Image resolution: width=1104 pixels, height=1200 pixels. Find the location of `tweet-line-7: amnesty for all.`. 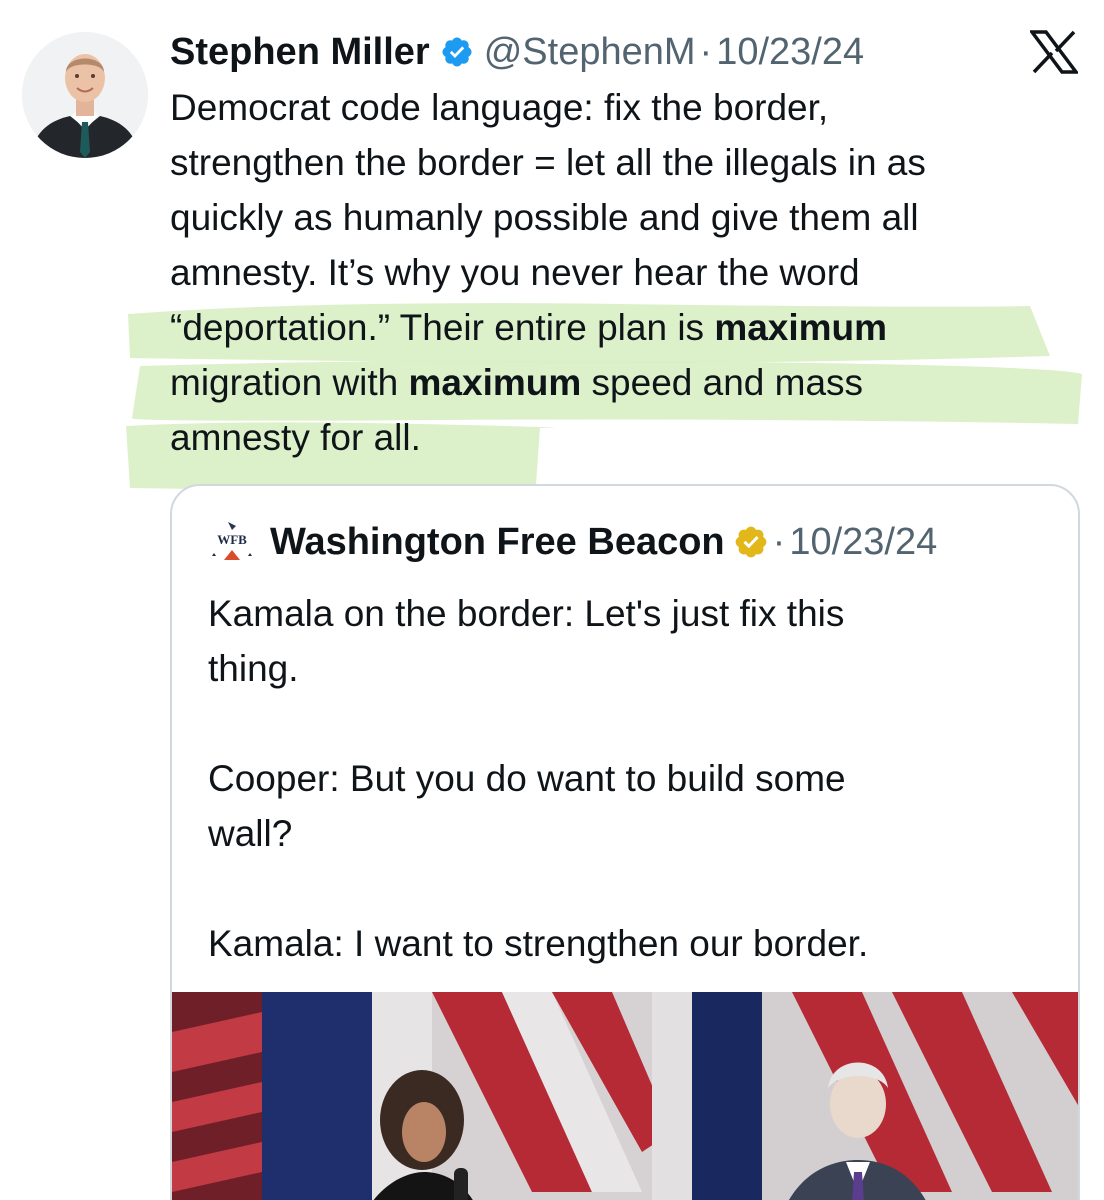

tweet-line-7: amnesty for all. is located at coordinates (295, 437).